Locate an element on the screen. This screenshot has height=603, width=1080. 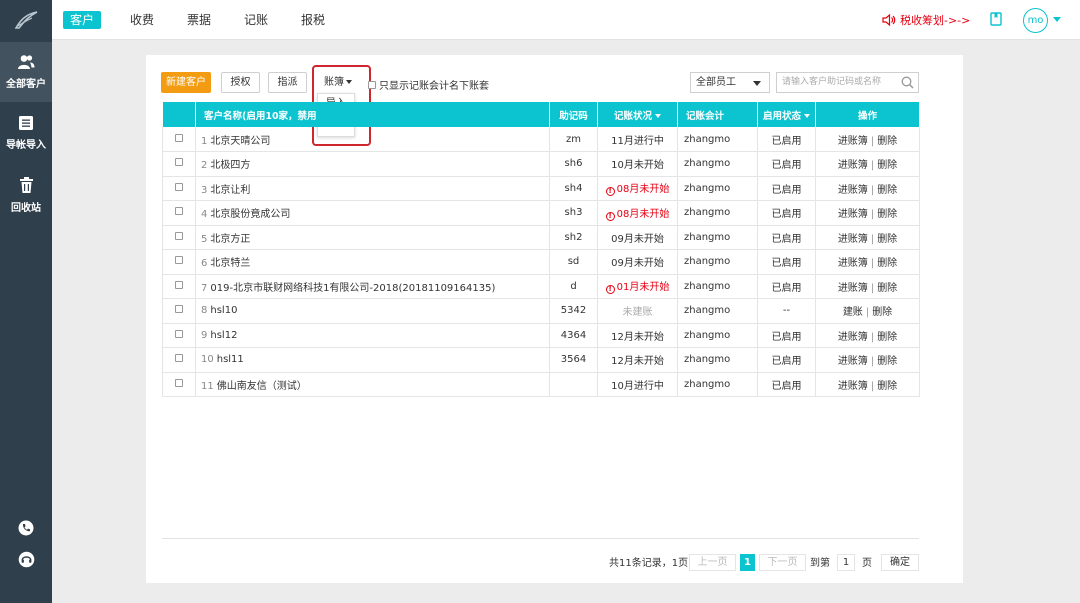
staff-select: 全部员工 is located at coordinates (730, 82).